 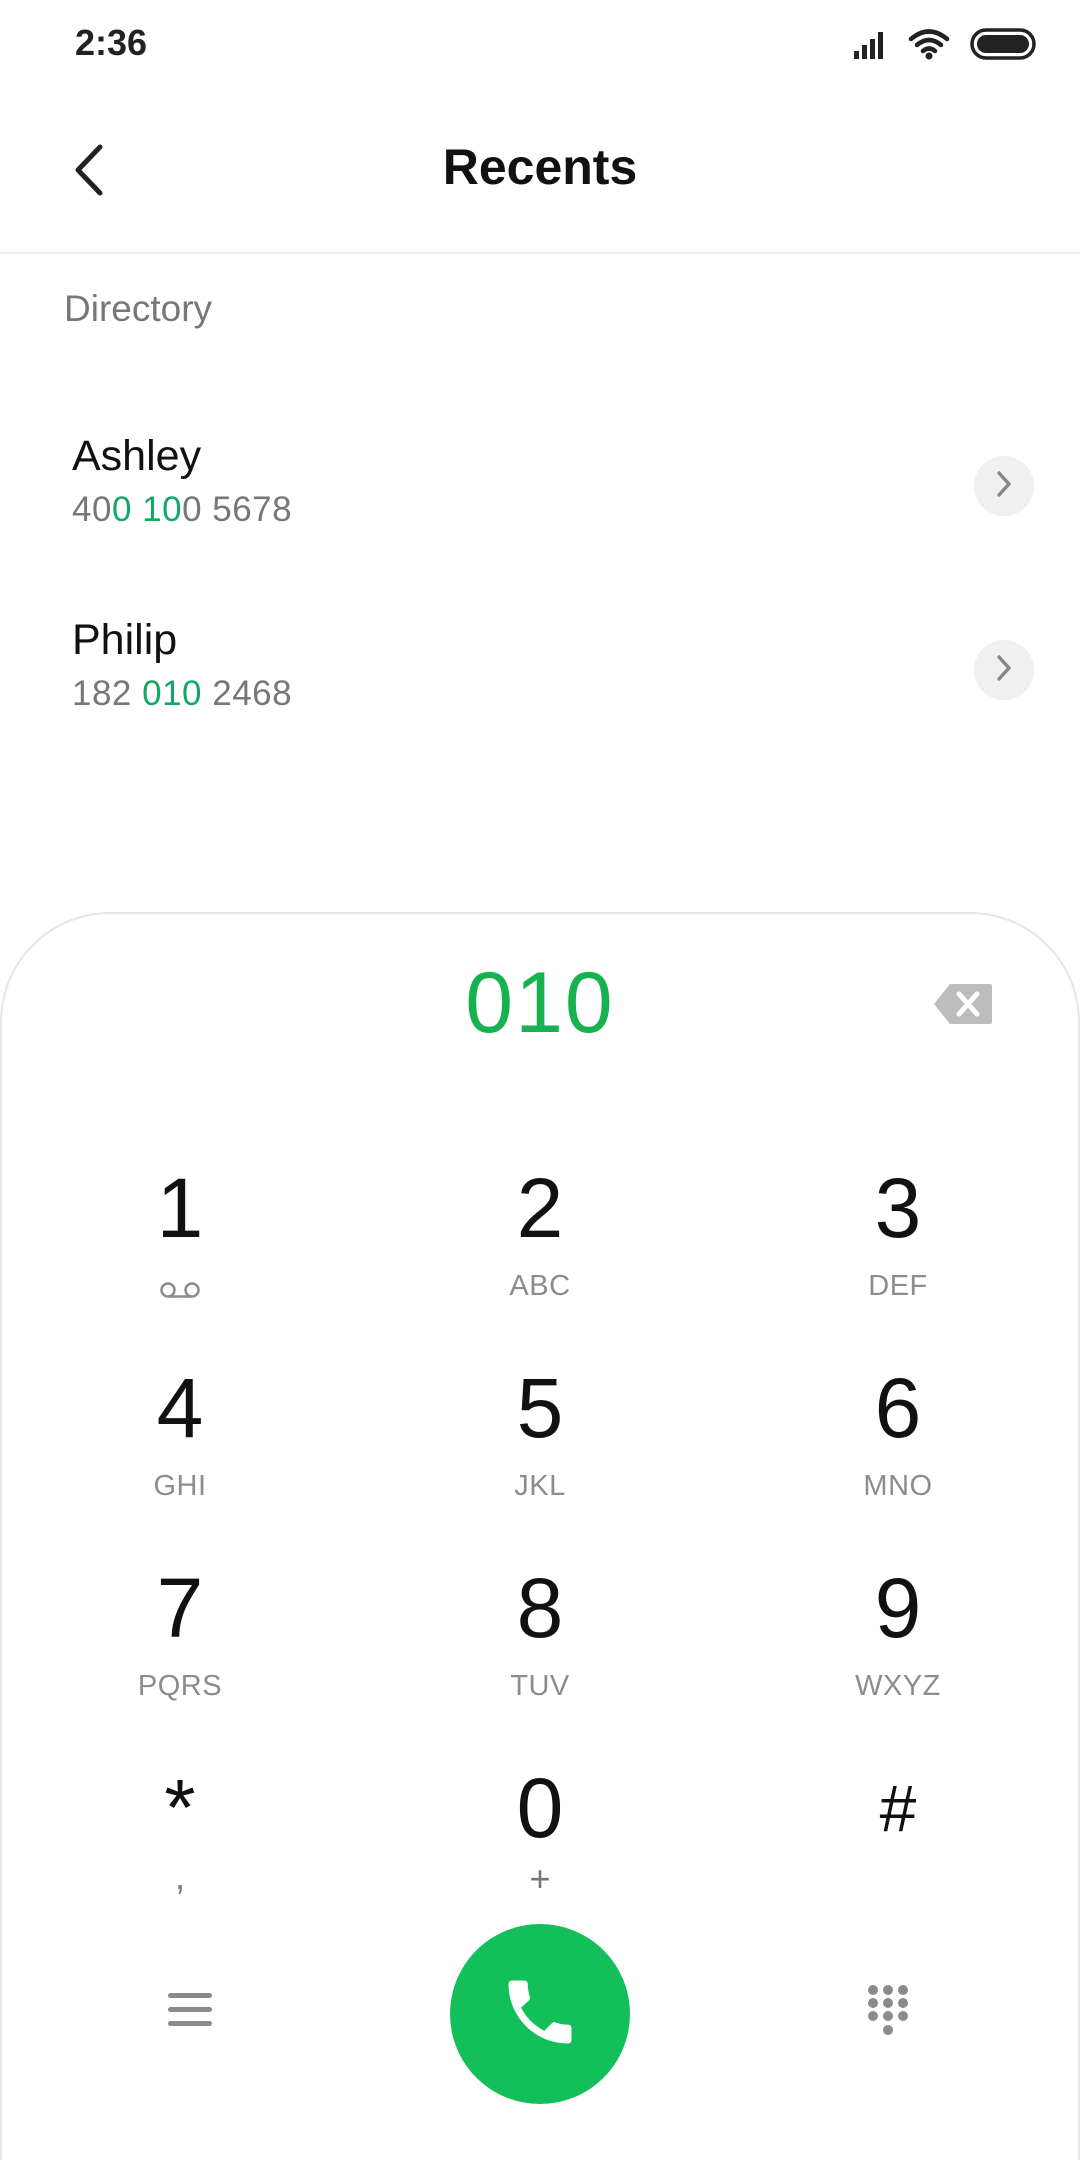 I want to click on dialpad-toggle-button, so click(x=888, y=2012).